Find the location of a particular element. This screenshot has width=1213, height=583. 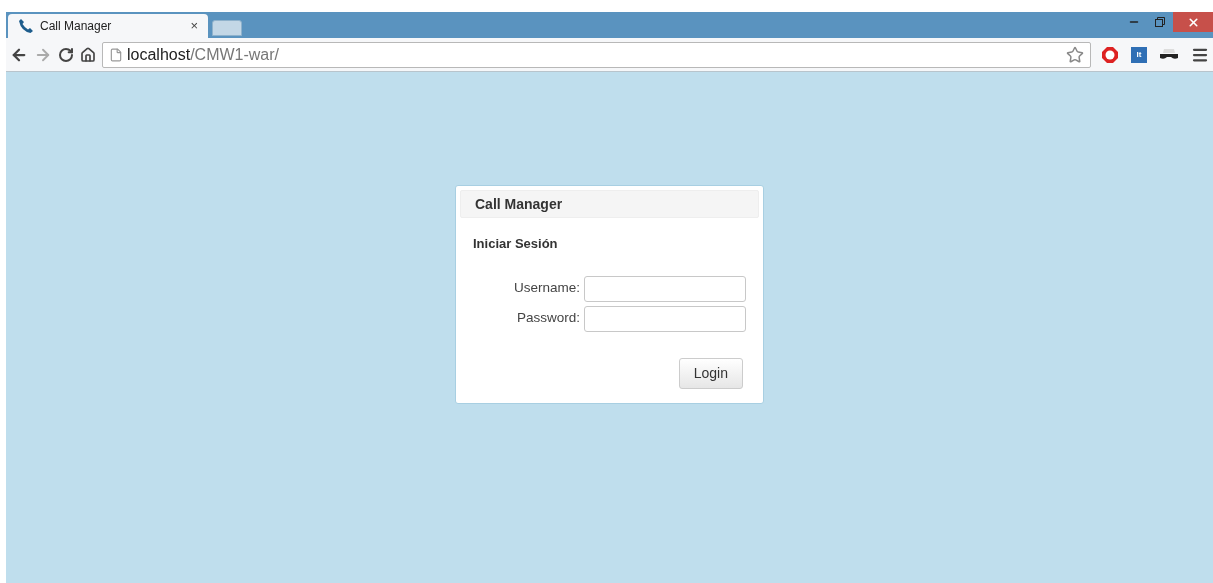

restore-icon is located at coordinates (1160, 22).